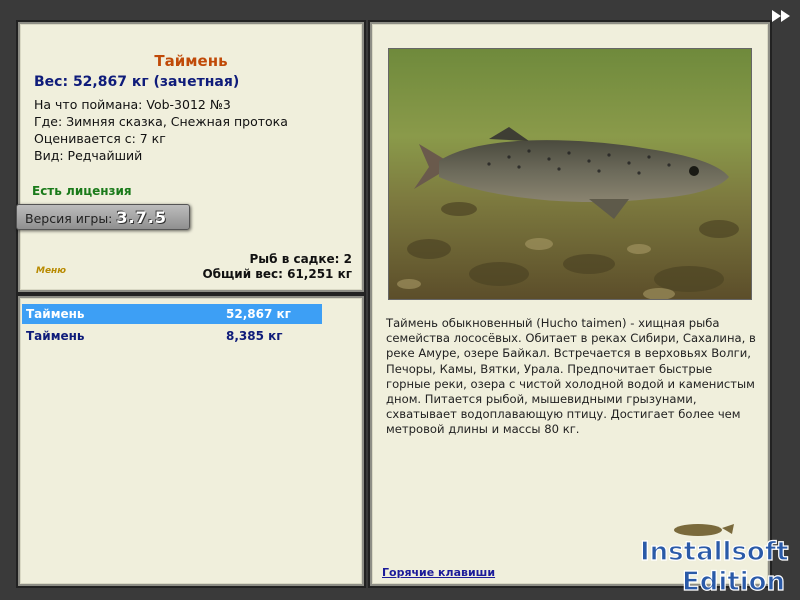 This screenshot has height=600, width=800. What do you see at coordinates (172, 336) in the screenshot?
I see `catch-row: Таймень 8,385 кг` at bounding box center [172, 336].